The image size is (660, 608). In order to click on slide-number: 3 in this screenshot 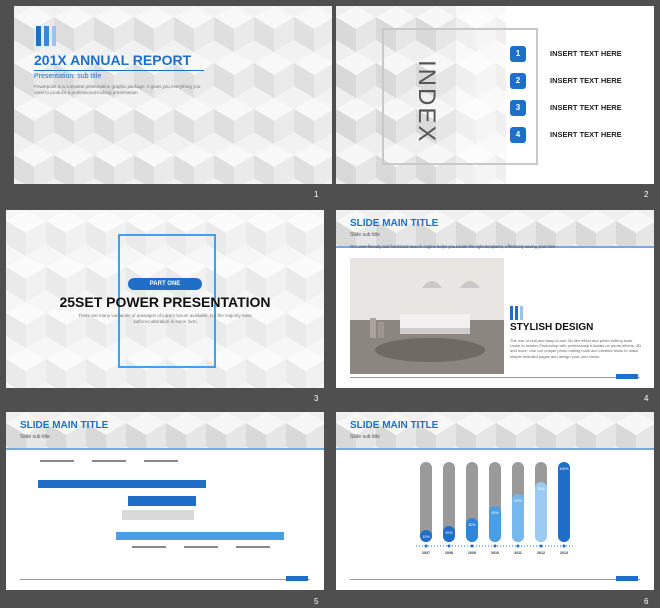, I will do `click(316, 398)`.